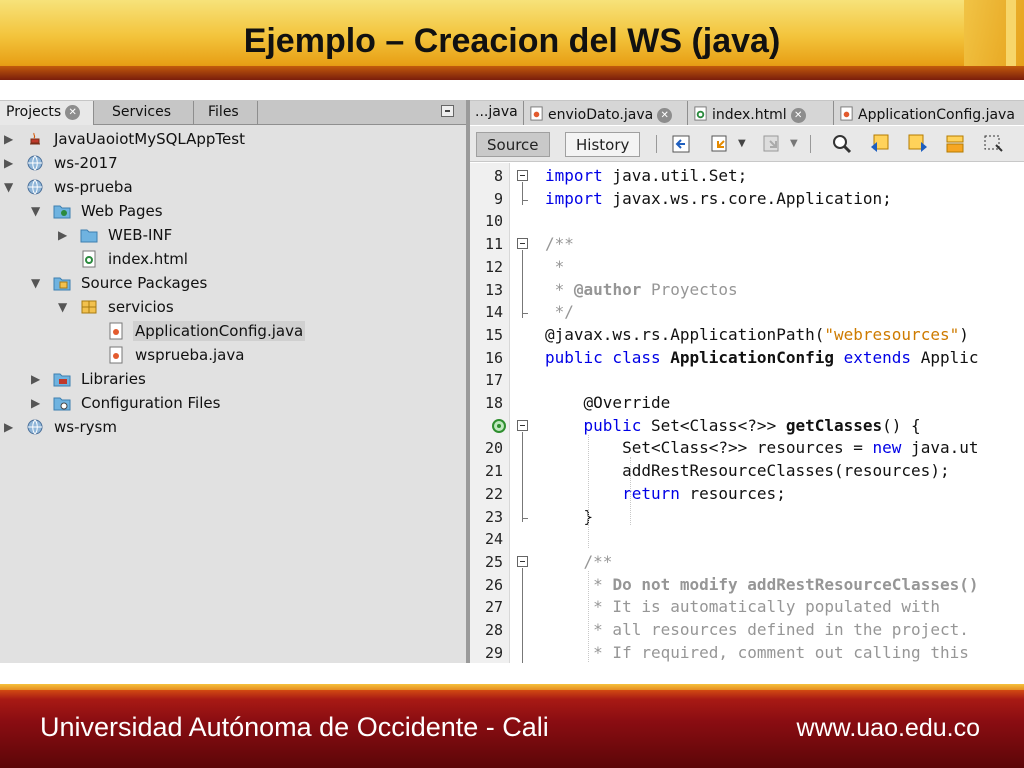 Image resolution: width=1024 pixels, height=768 pixels. I want to click on editor-tab-label: ApplicationConfig.java, so click(936, 115).